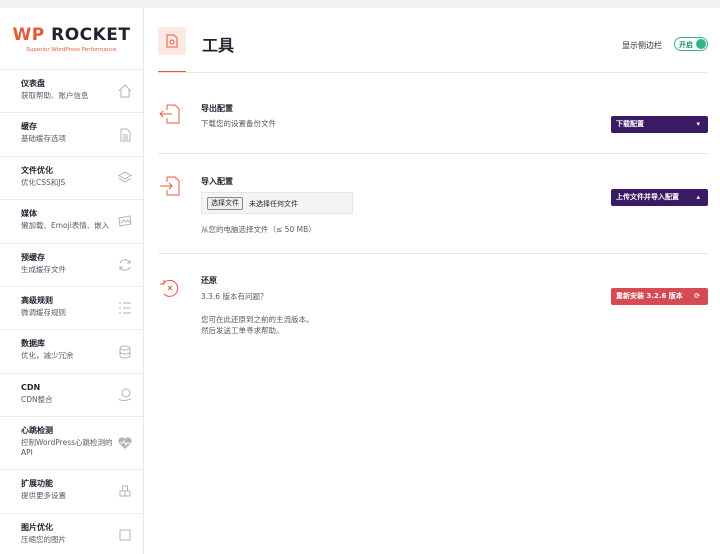 This screenshot has height=554, width=720. I want to click on layers-icon, so click(125, 178).